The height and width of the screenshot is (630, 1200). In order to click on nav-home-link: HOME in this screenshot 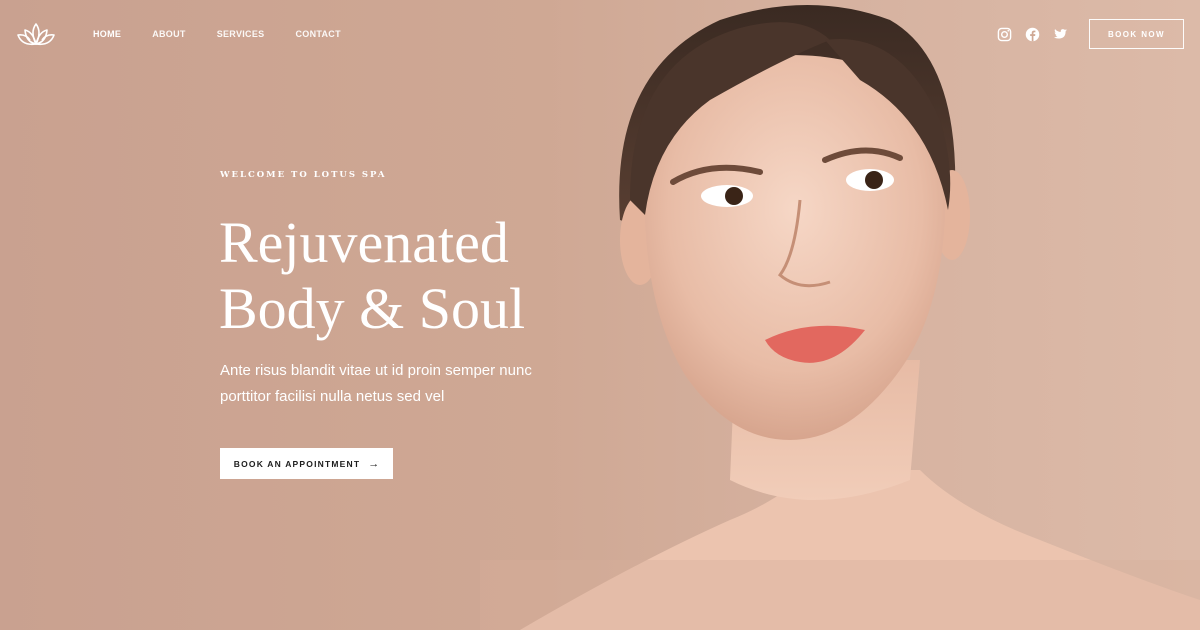, I will do `click(107, 34)`.